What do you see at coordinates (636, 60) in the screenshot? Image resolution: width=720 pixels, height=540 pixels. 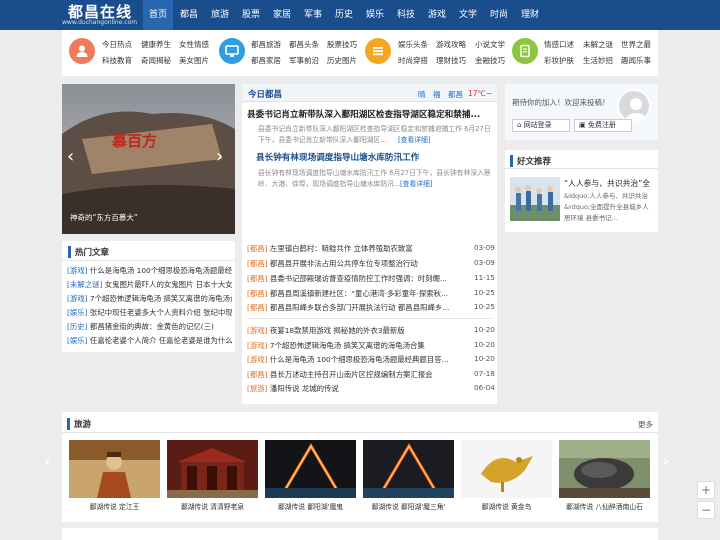 I see `cat-link: 趣闻乐事` at bounding box center [636, 60].